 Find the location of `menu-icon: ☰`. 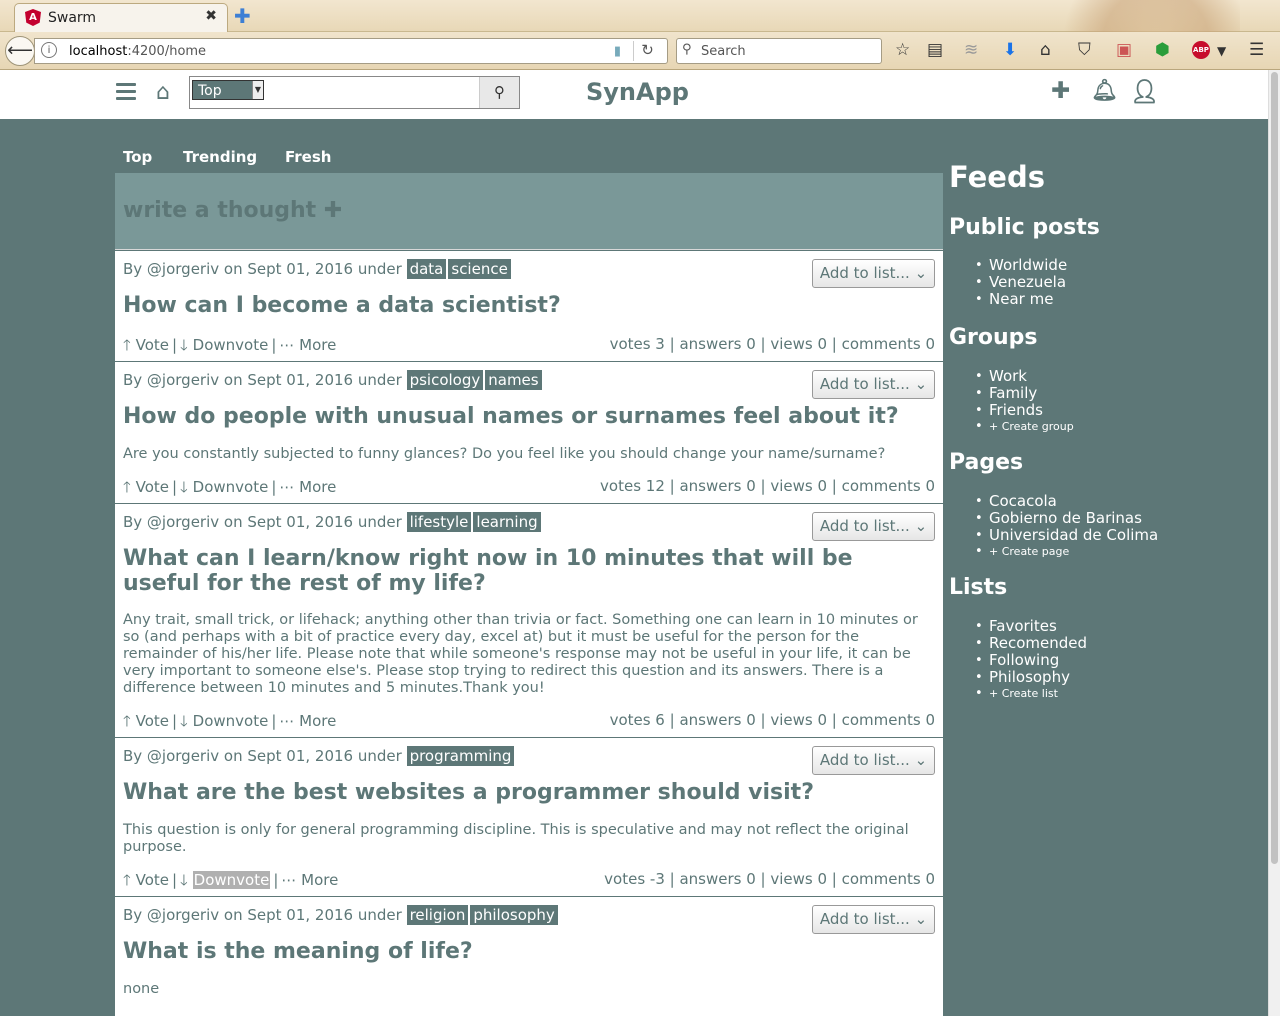

menu-icon: ☰ is located at coordinates (1256, 50).